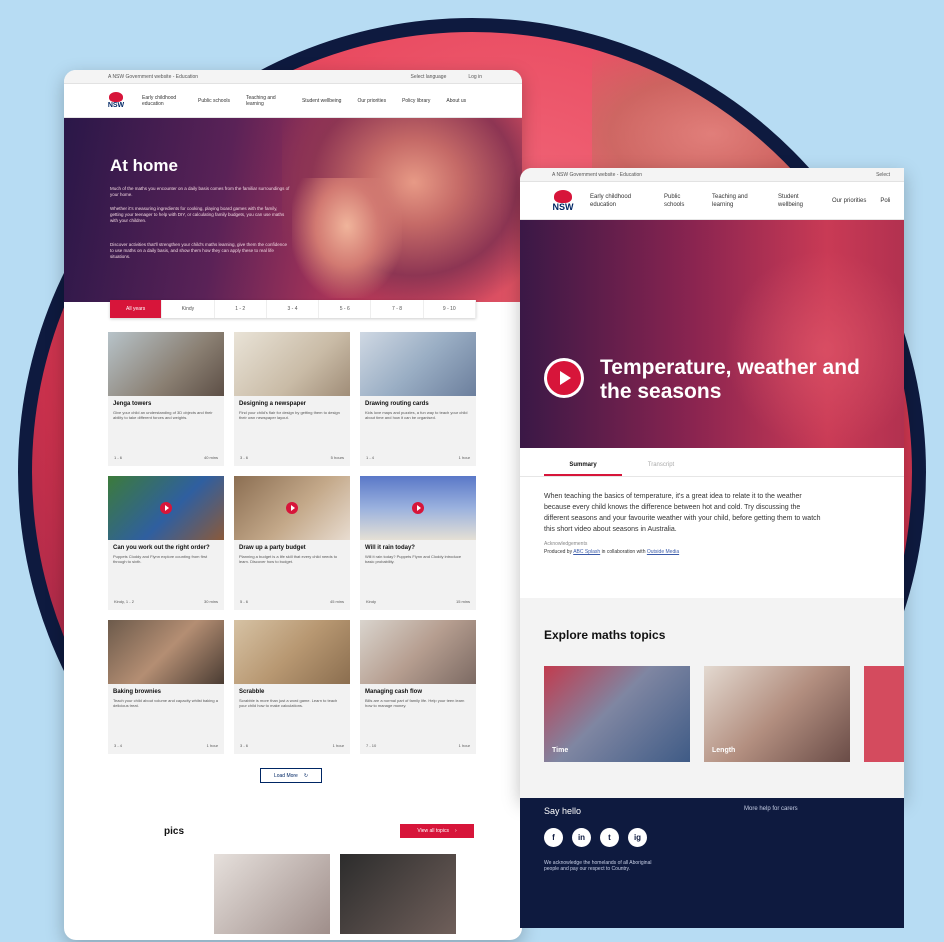 The image size is (944, 942). I want to click on duration-label: 15 mins, so click(462, 601).